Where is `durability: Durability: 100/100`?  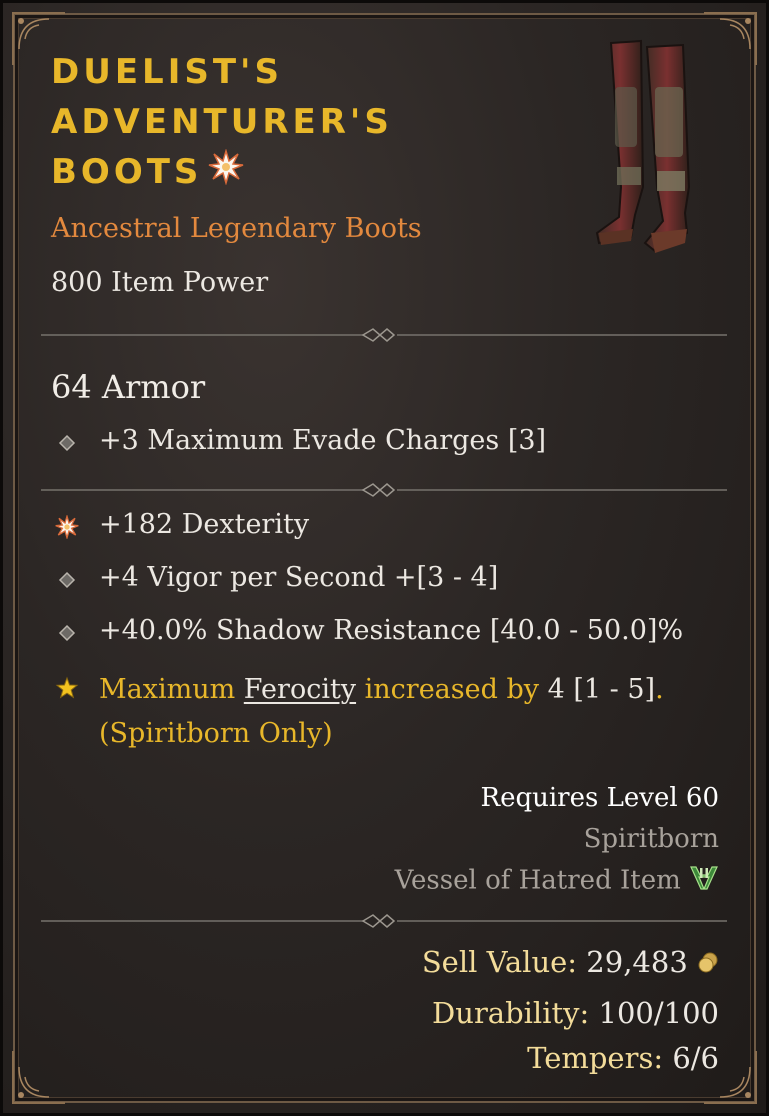
durability: Durability: 100/100 is located at coordinates (575, 1013).